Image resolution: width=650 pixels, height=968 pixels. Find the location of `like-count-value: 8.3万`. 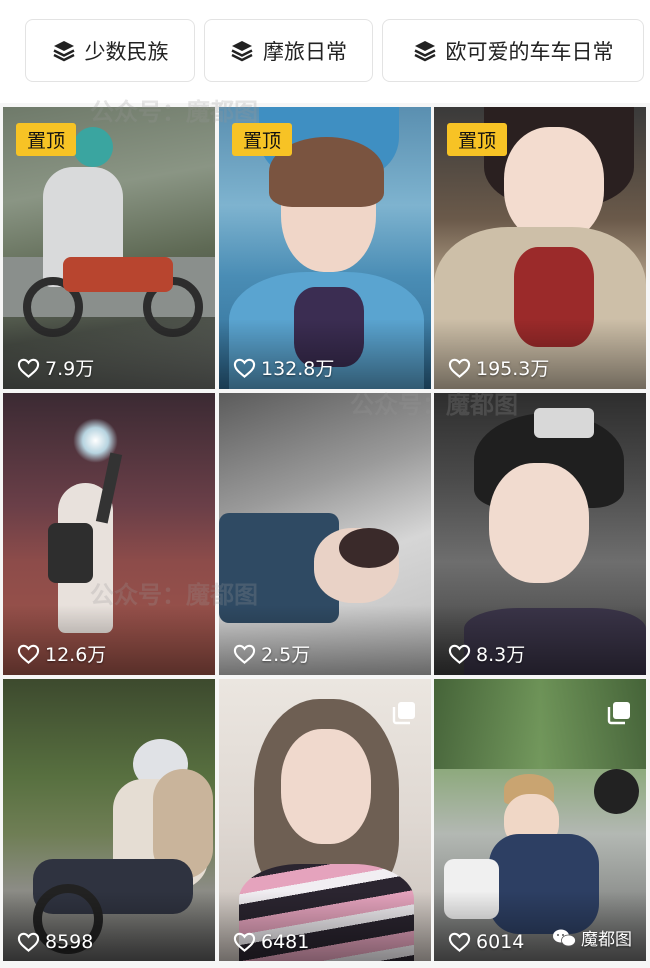

like-count-value: 8.3万 is located at coordinates (501, 655).